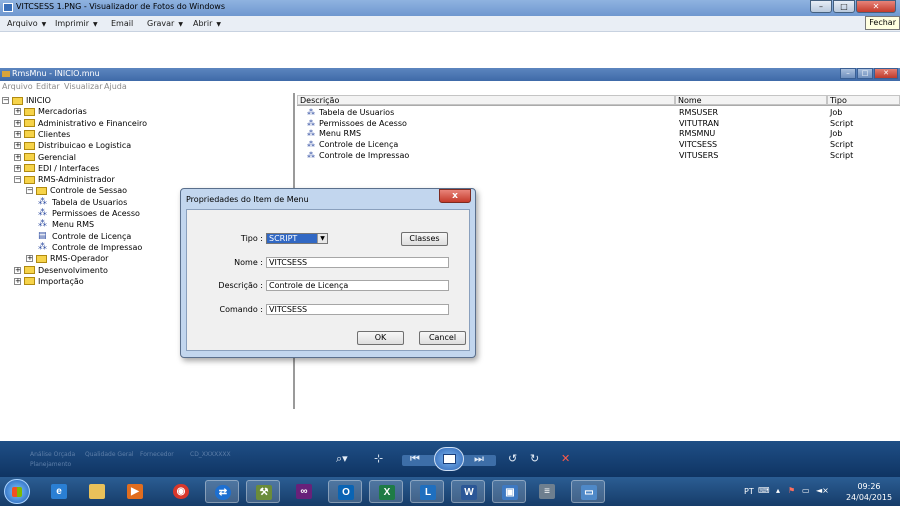 This screenshot has height=506, width=900. Describe the element at coordinates (97, 491) in the screenshot. I see `explorer-taskbar-button` at that location.